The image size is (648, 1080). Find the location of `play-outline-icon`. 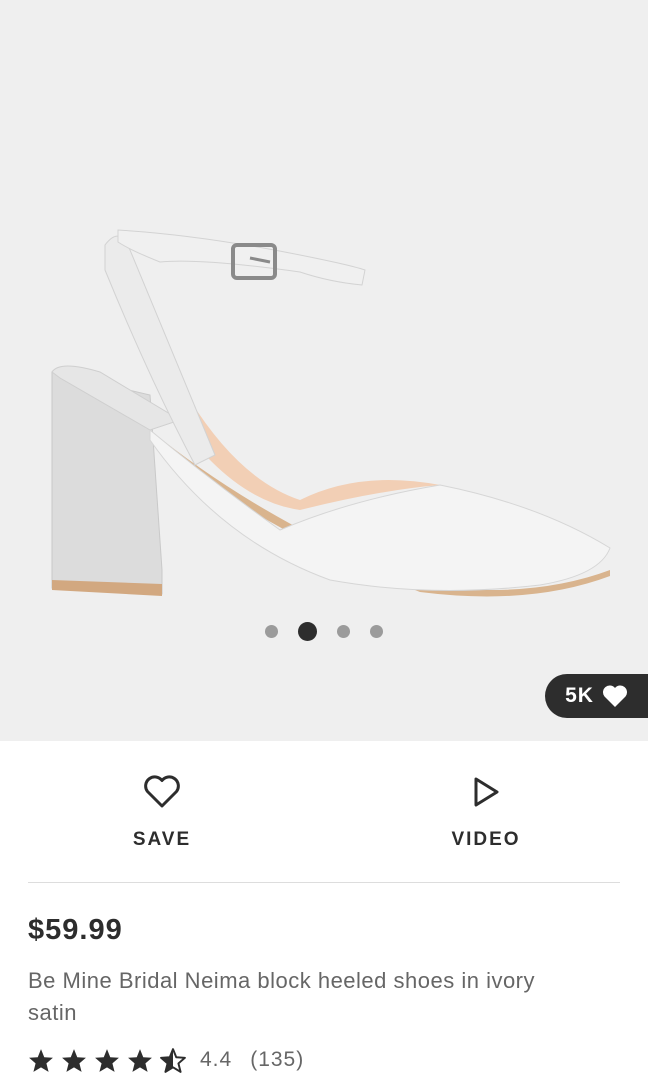

play-outline-icon is located at coordinates (486, 792).